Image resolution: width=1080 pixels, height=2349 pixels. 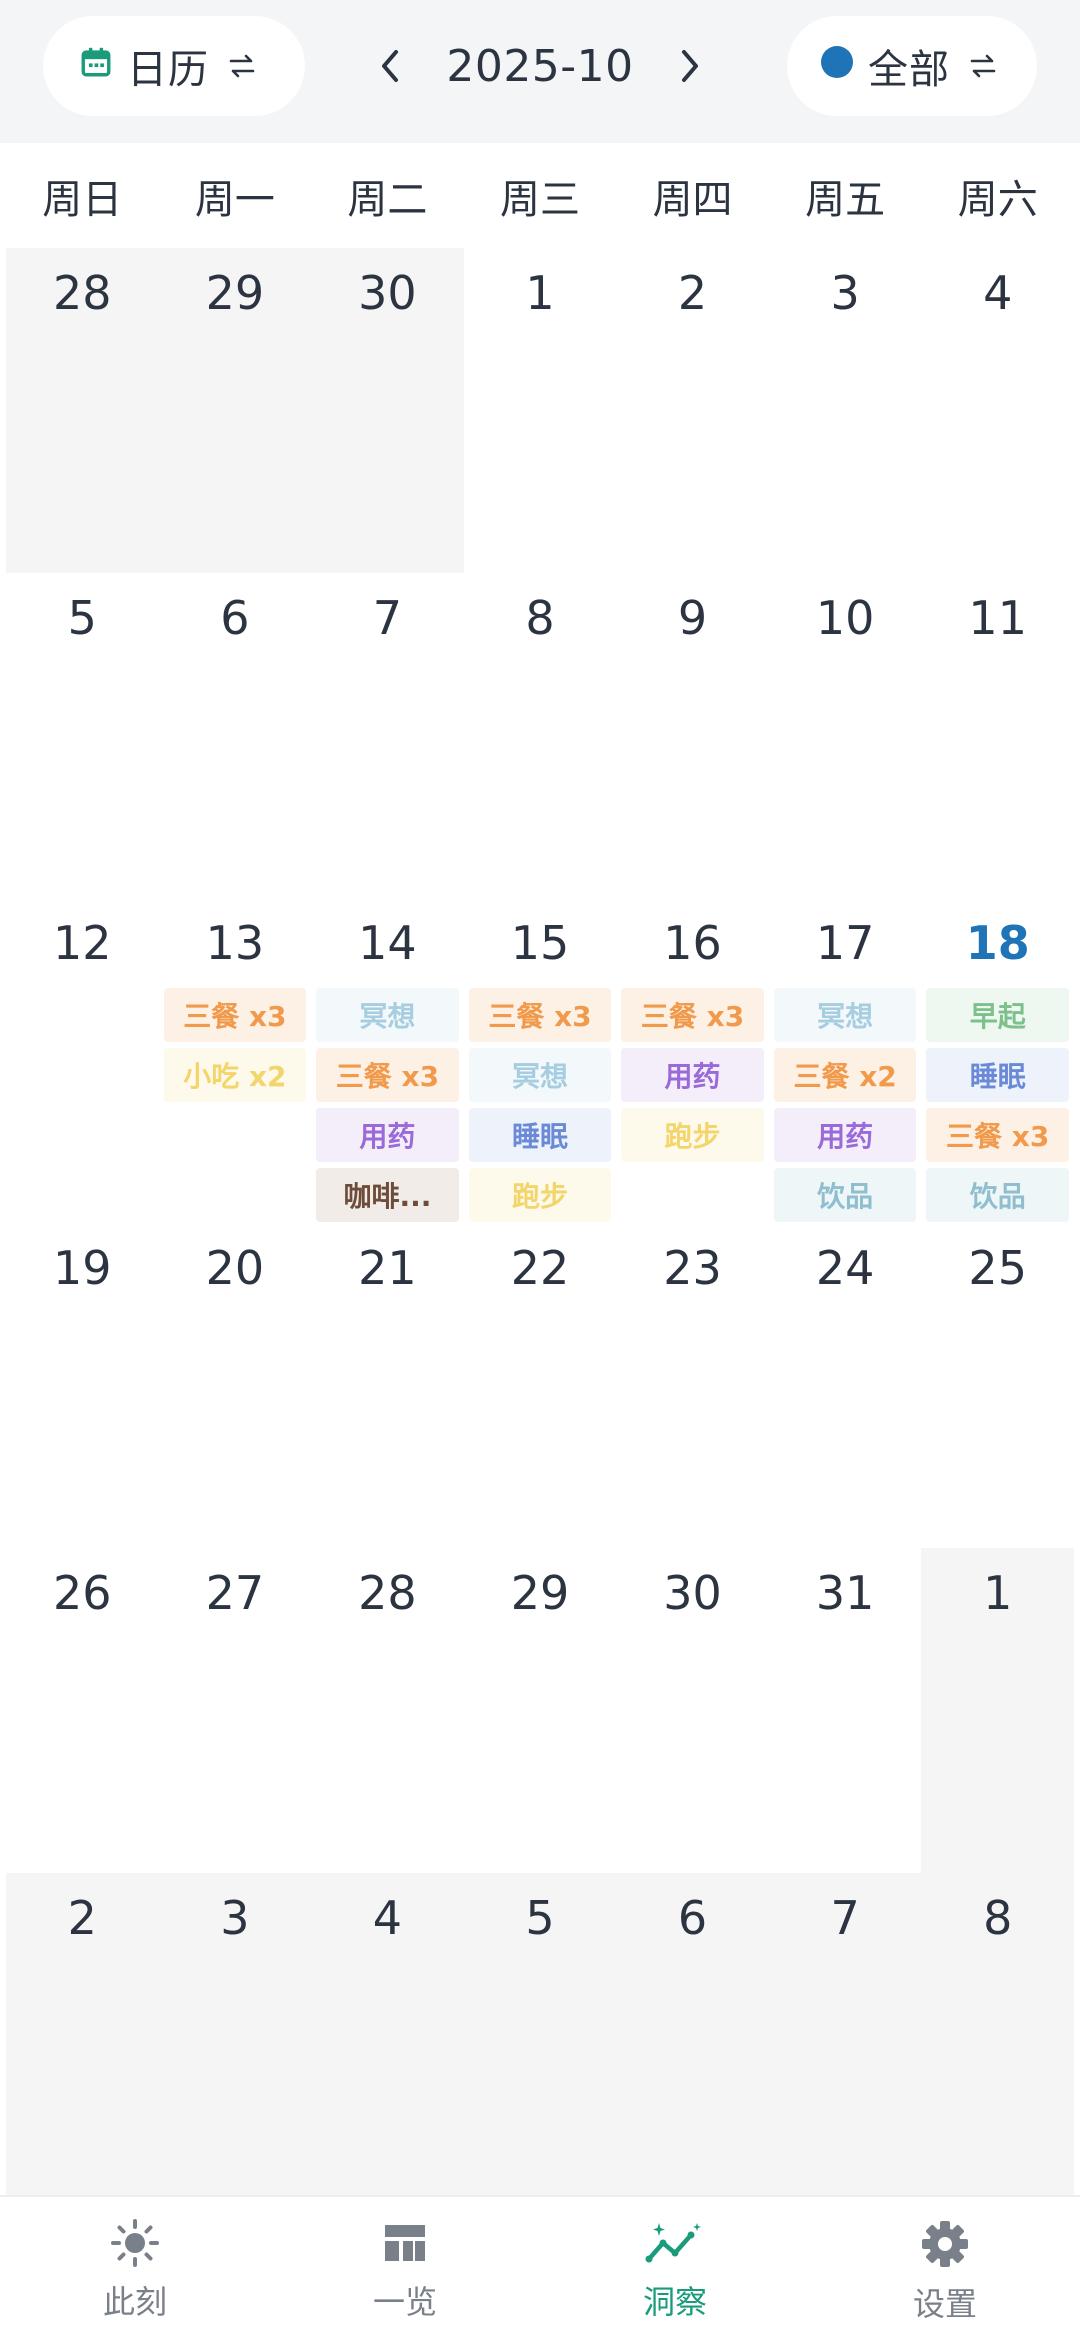 I want to click on day-number: 12, so click(x=82, y=943).